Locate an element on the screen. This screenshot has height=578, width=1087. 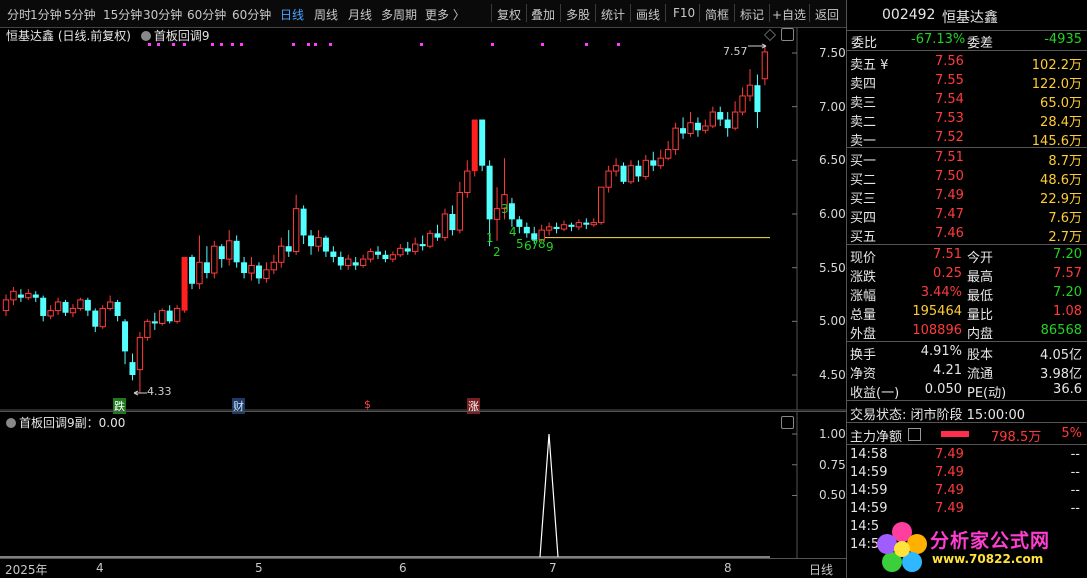
stat-row: 外盘 108896 内盘 86568 is located at coordinates (967, 332).